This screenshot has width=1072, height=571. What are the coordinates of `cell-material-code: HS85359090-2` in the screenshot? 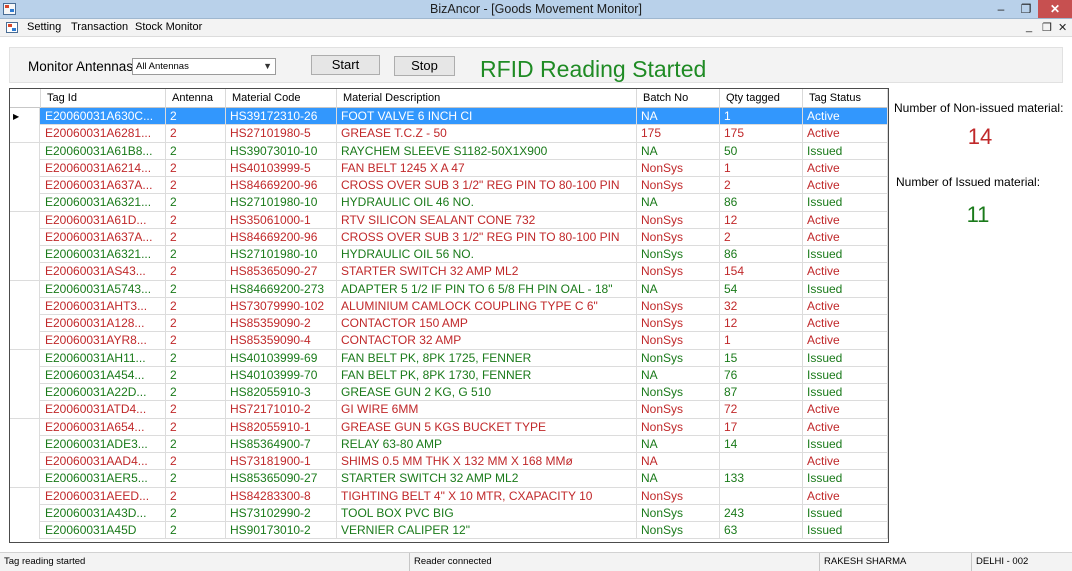 It's located at (281, 323).